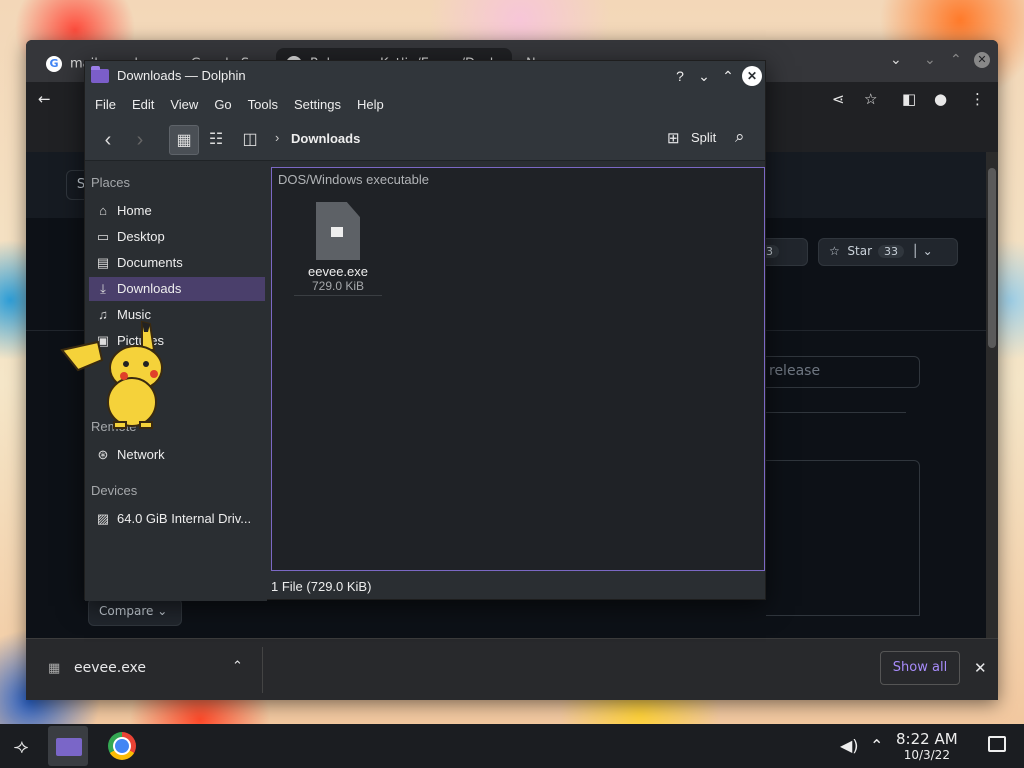 This screenshot has width=1024, height=768. I want to click on sidebar-item-downloads: ⤓ Downloads, so click(177, 289).